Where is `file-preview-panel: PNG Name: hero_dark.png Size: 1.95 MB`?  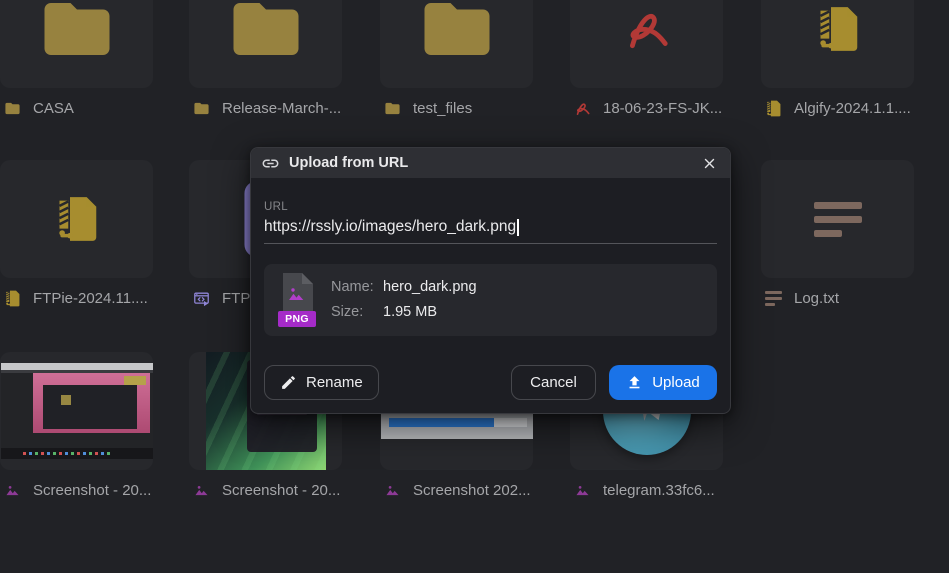 file-preview-panel: PNG Name: hero_dark.png Size: 1.95 MB is located at coordinates (490, 300).